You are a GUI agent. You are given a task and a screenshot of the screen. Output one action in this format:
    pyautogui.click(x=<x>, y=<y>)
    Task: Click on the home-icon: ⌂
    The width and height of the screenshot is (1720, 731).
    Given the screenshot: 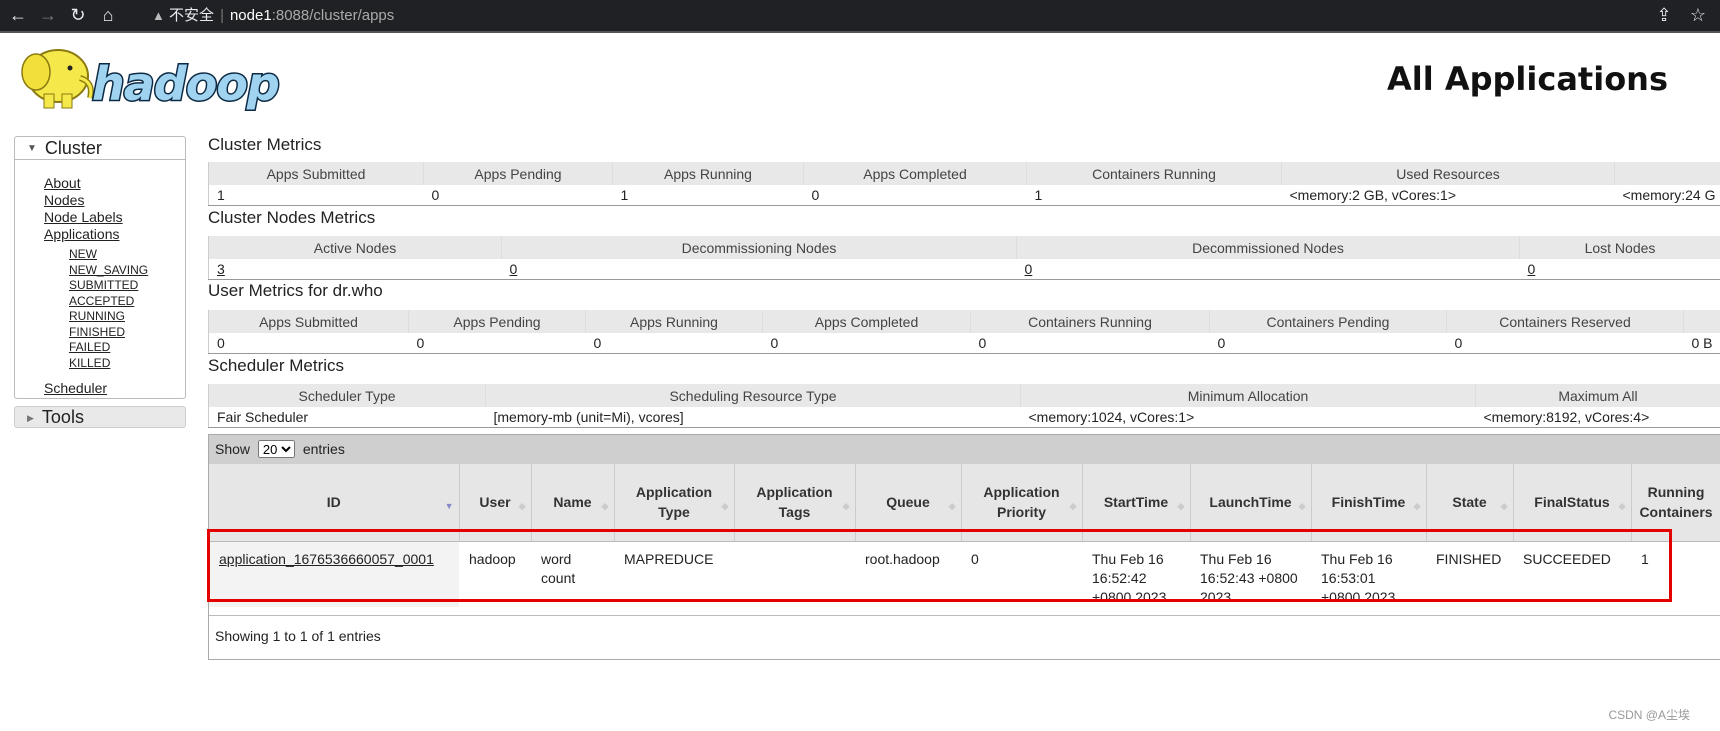 What is the action you would take?
    pyautogui.click(x=108, y=15)
    